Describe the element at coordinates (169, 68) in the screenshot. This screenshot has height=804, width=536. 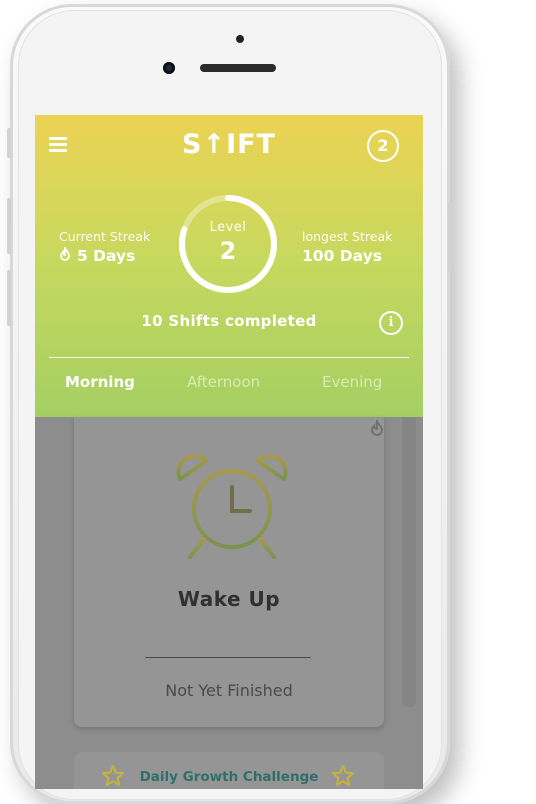
I see `front-camera` at that location.